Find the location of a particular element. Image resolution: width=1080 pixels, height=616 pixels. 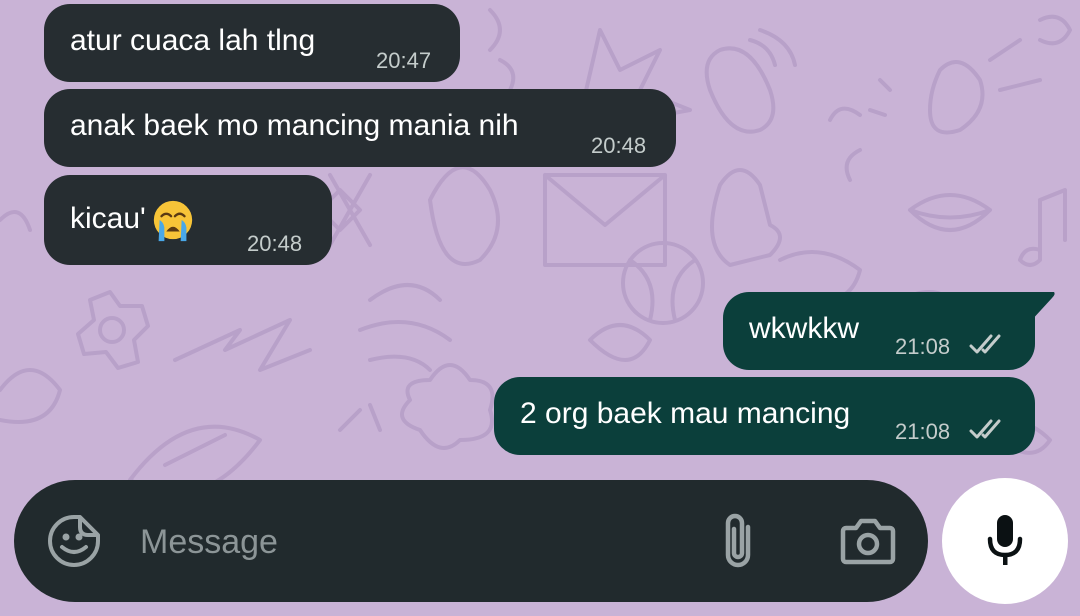

message-text: atur cuaca lah tlng is located at coordinates (193, 40).